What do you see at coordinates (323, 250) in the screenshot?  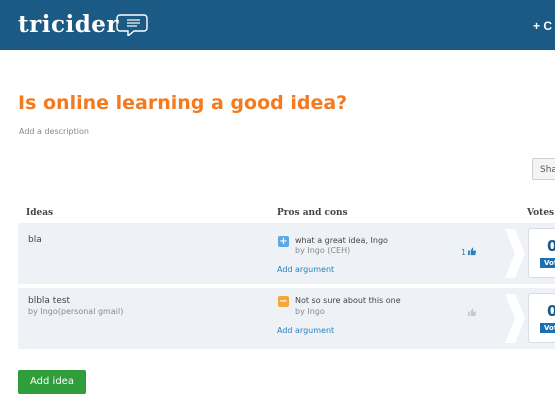 I see `argument-author: by Ingo (CEH)` at bounding box center [323, 250].